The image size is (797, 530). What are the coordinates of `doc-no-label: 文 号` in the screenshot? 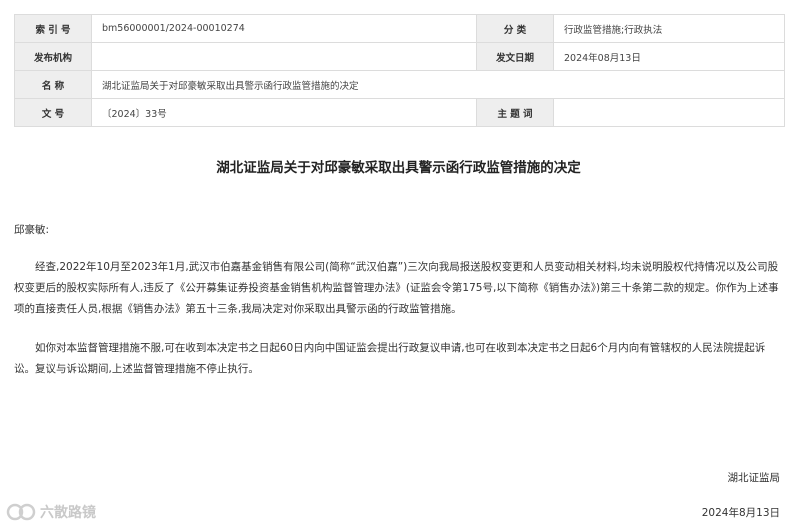 It's located at (53, 112).